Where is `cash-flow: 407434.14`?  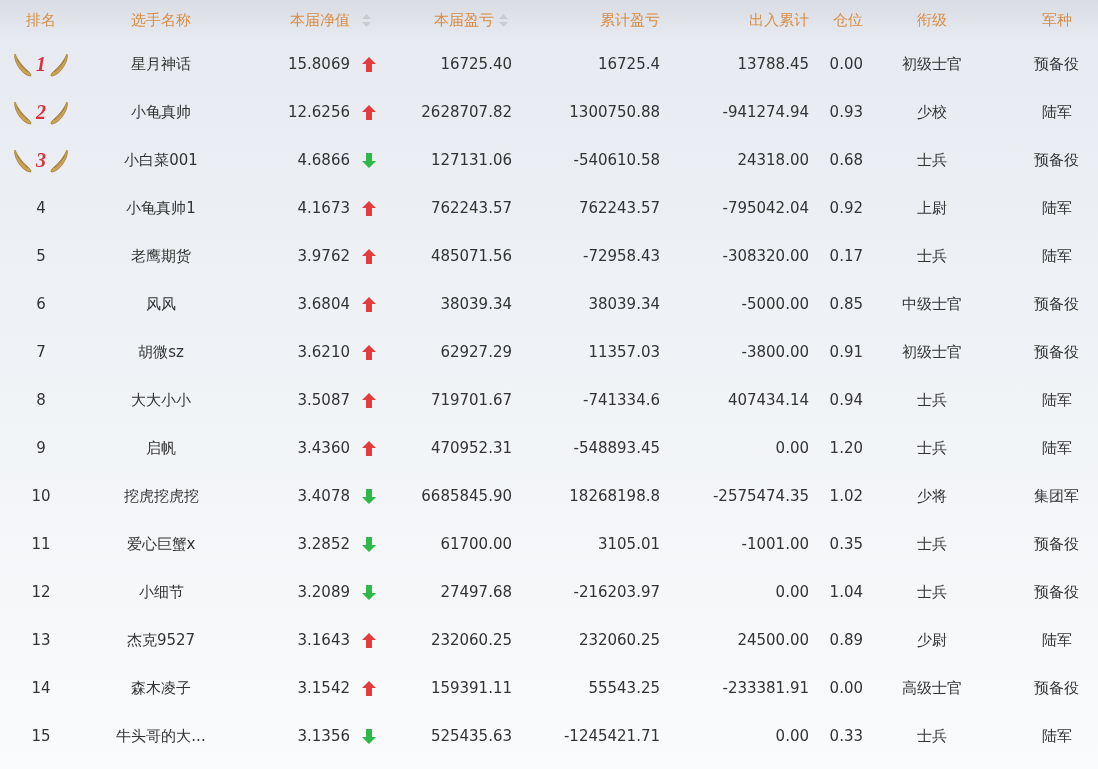
cash-flow: 407434.14 is located at coordinates (768, 400).